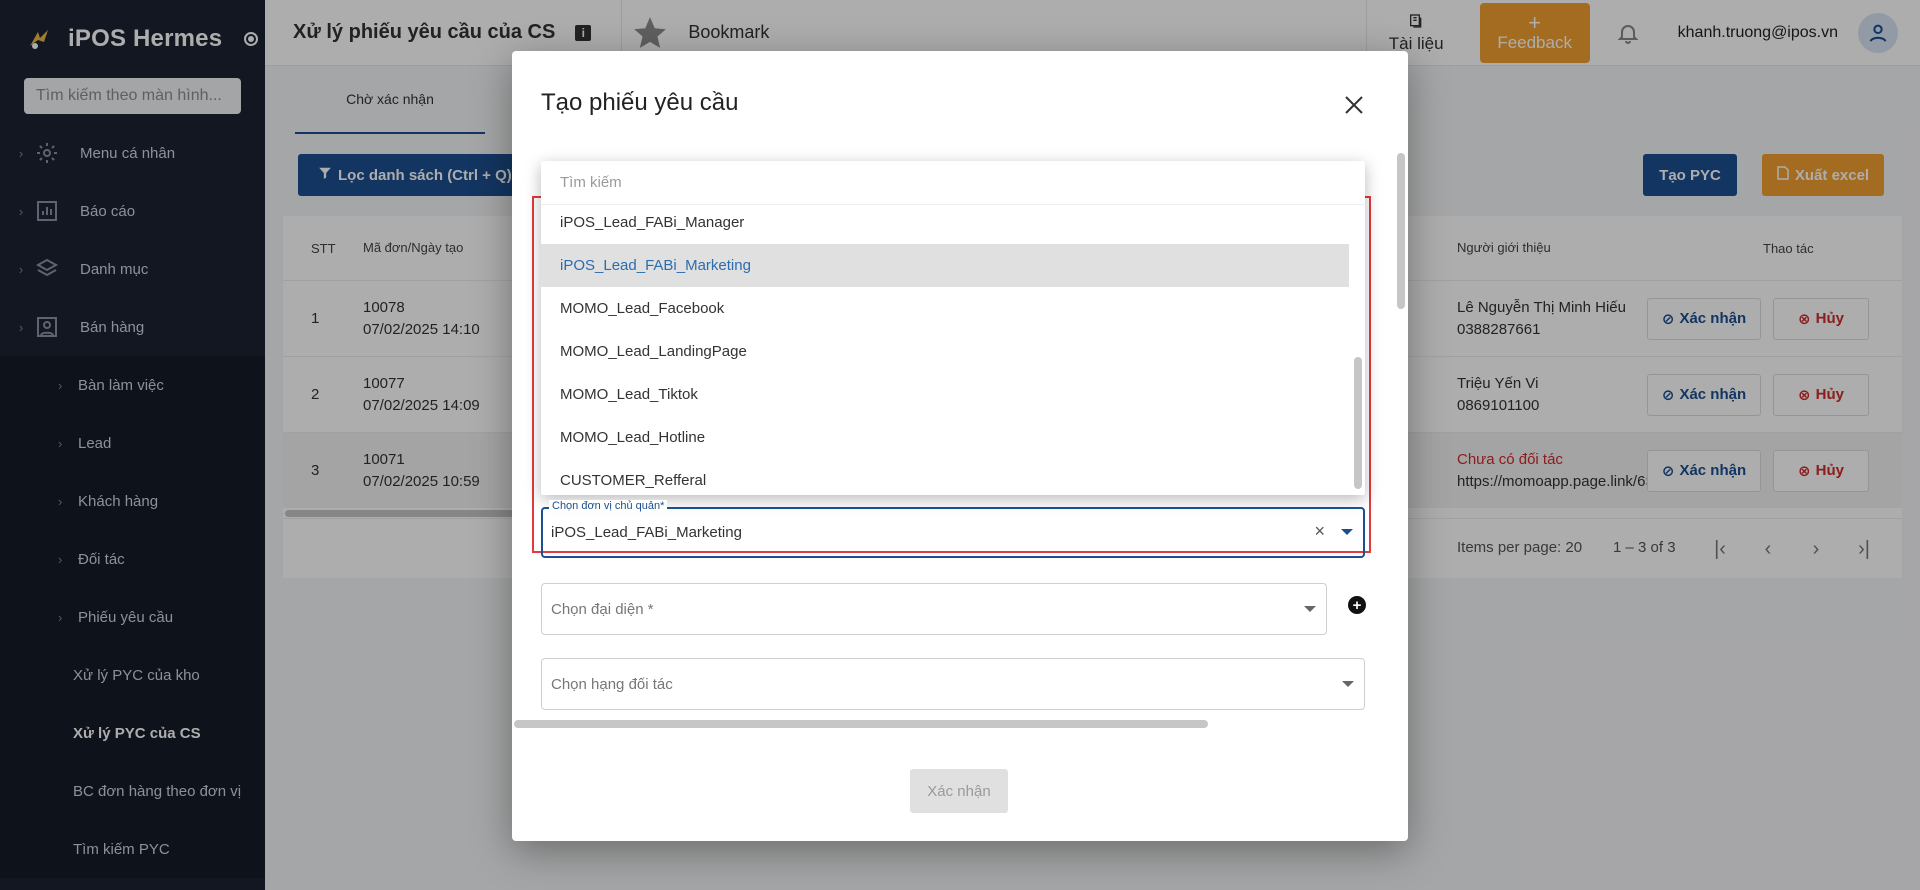  What do you see at coordinates (612, 684) in the screenshot?
I see `partner-rank-placeholder: Chọn hạng đối tác` at bounding box center [612, 684].